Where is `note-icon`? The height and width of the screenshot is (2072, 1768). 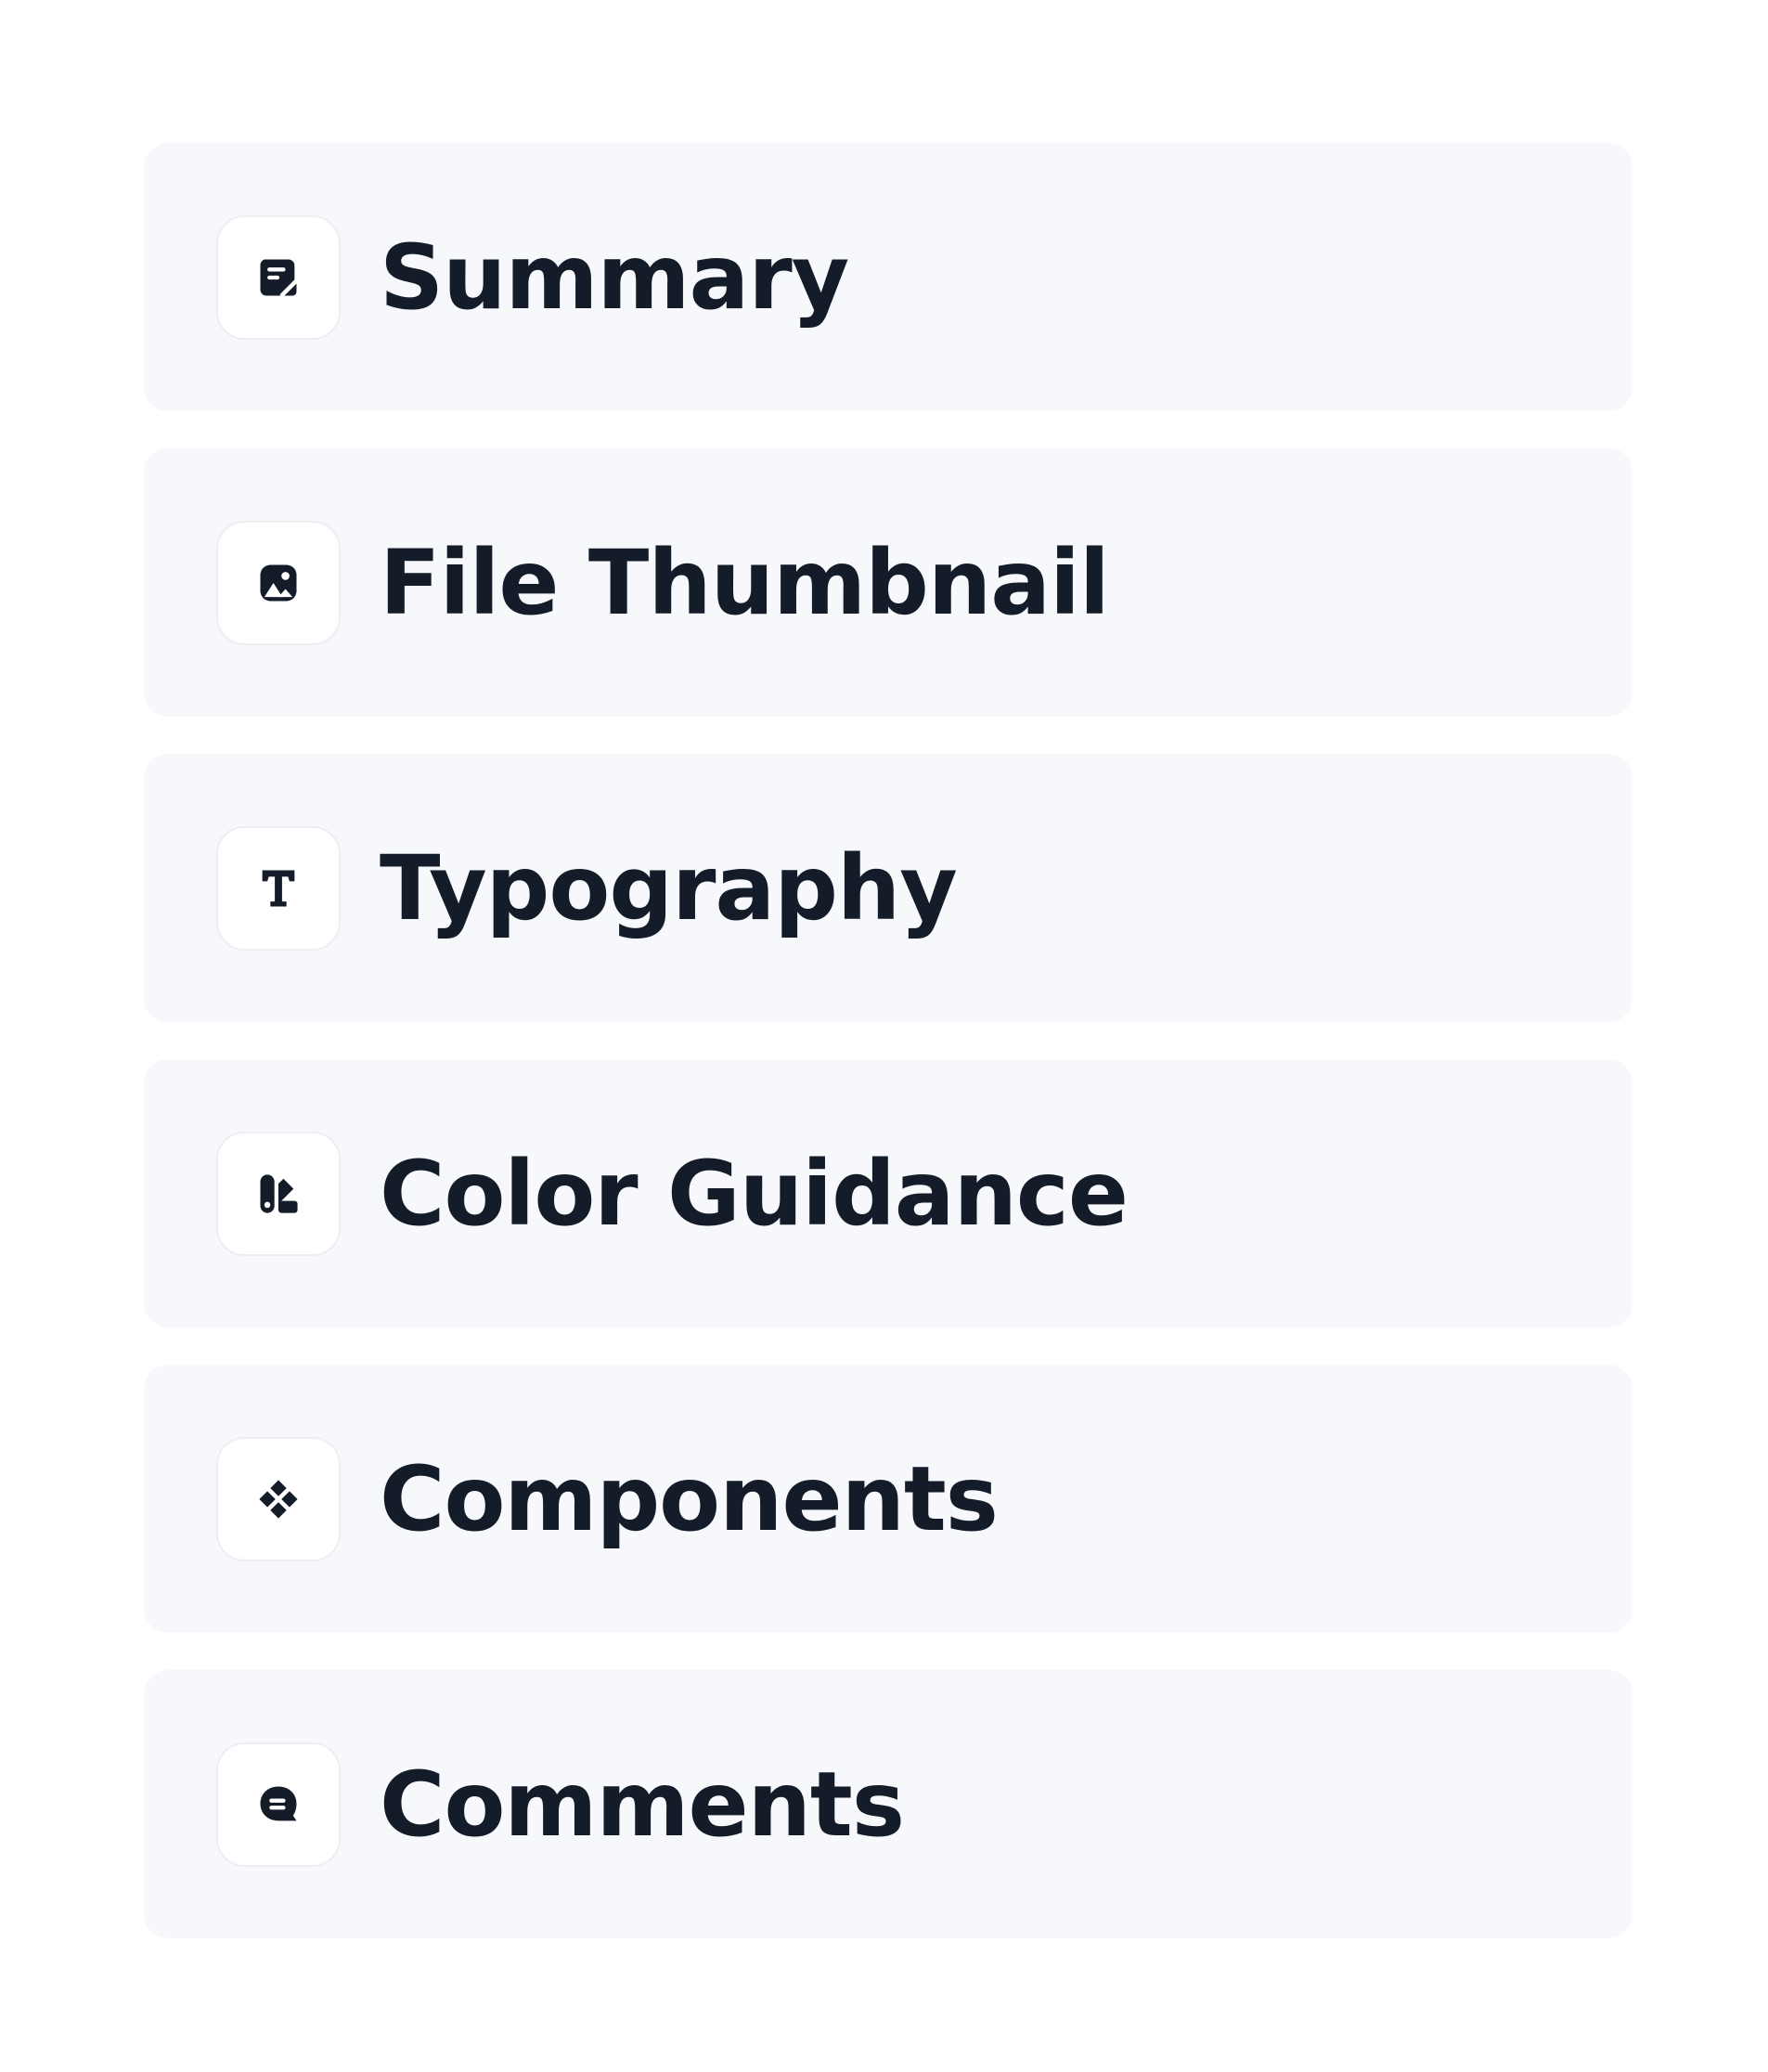 note-icon is located at coordinates (278, 278).